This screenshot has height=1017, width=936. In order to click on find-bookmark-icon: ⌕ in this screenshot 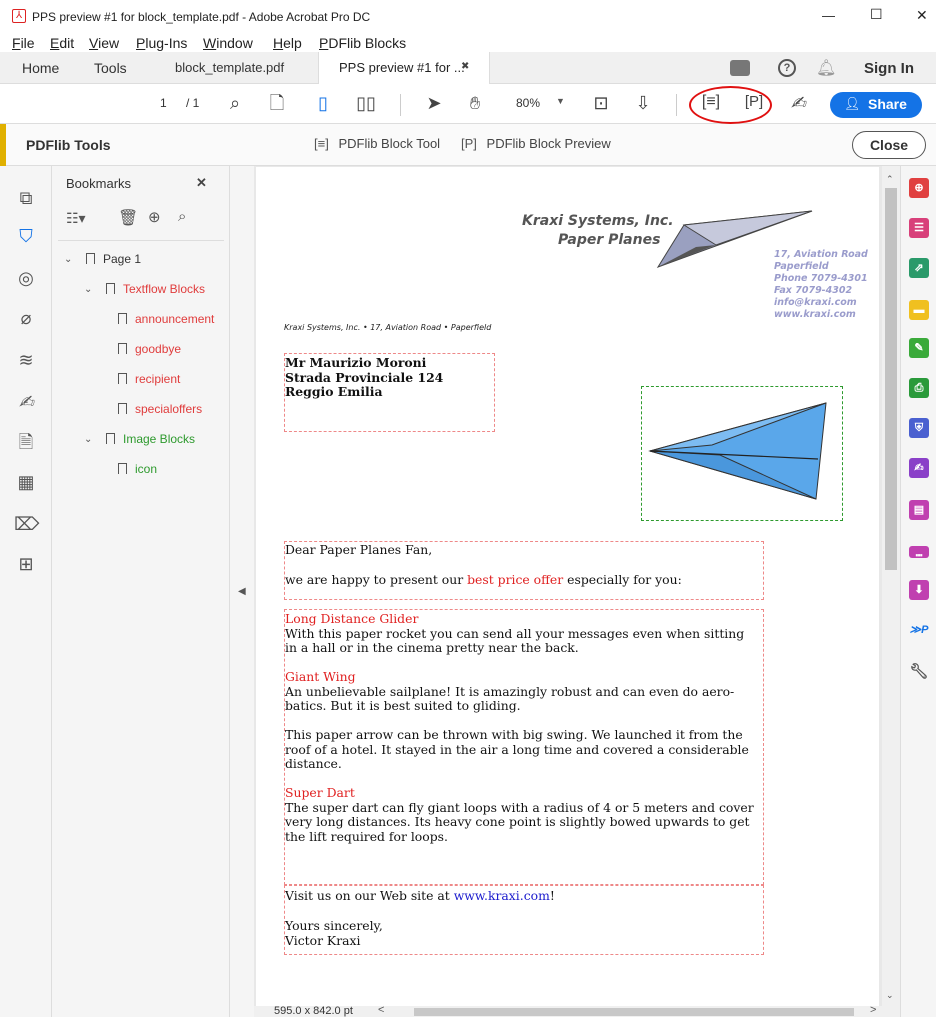, I will do `click(182, 216)`.